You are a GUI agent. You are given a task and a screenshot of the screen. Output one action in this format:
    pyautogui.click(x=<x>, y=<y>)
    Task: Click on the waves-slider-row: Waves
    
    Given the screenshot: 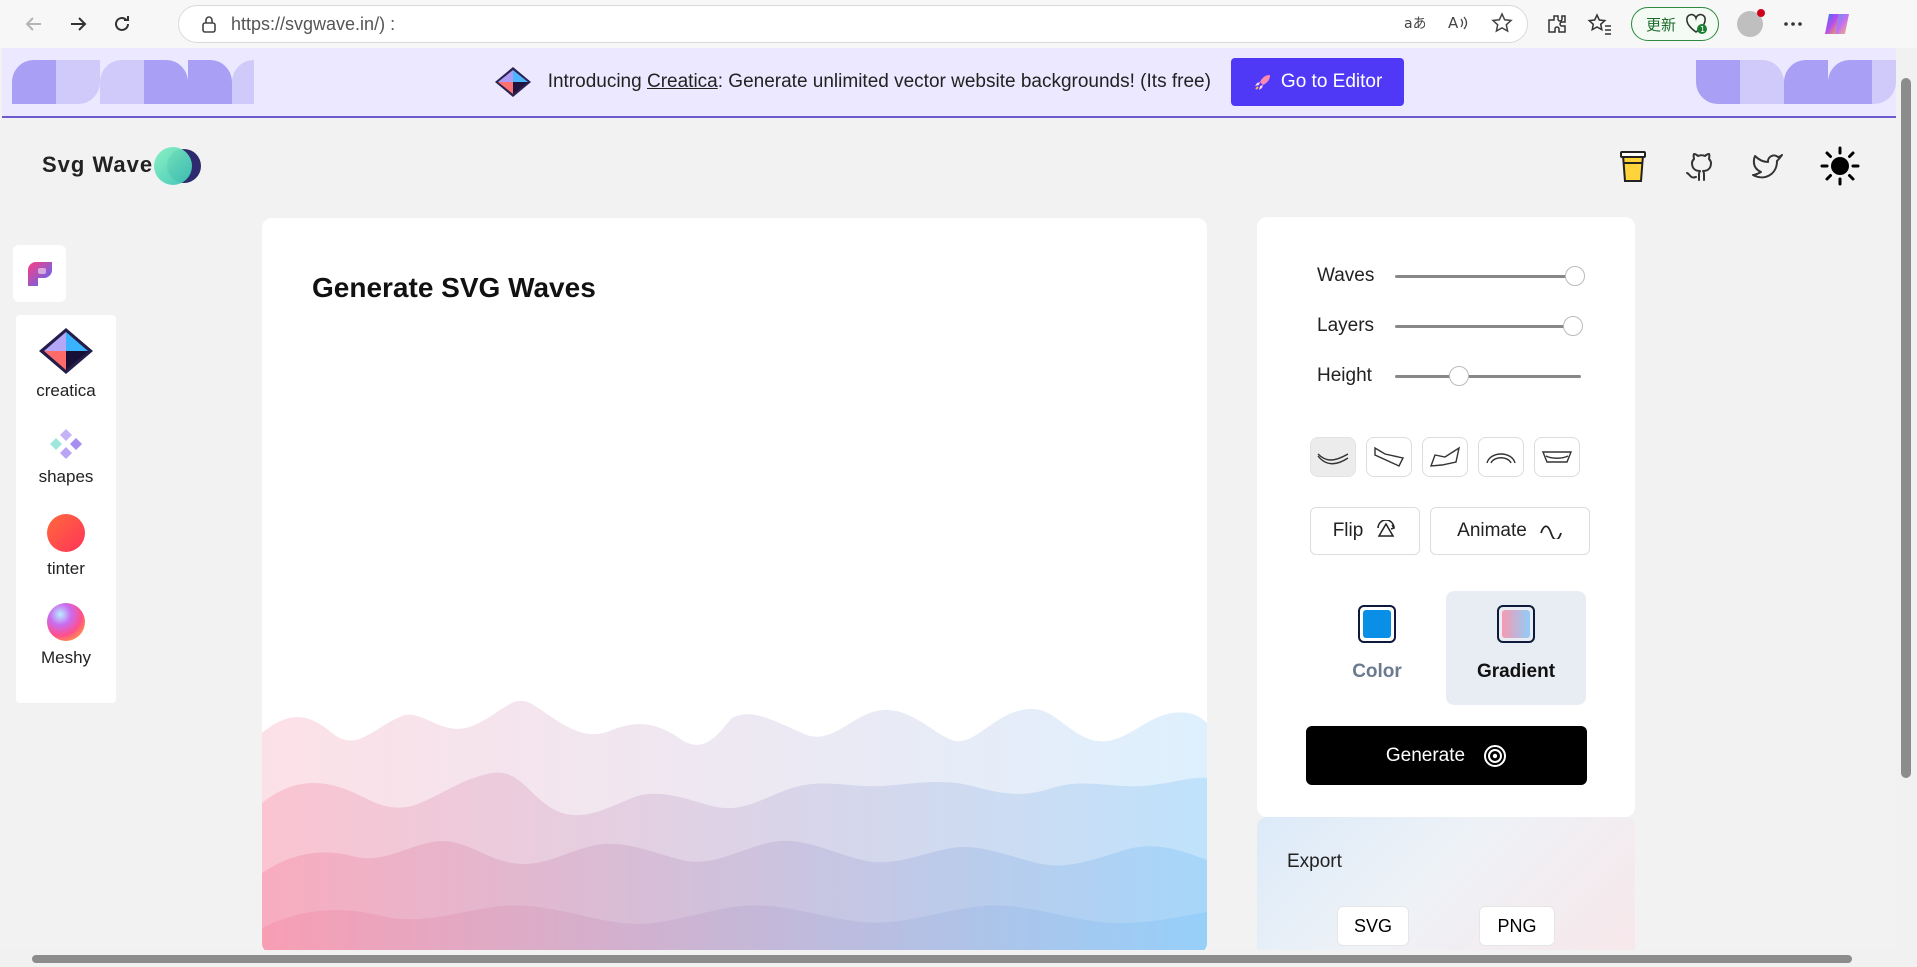 What is the action you would take?
    pyautogui.click(x=1451, y=276)
    